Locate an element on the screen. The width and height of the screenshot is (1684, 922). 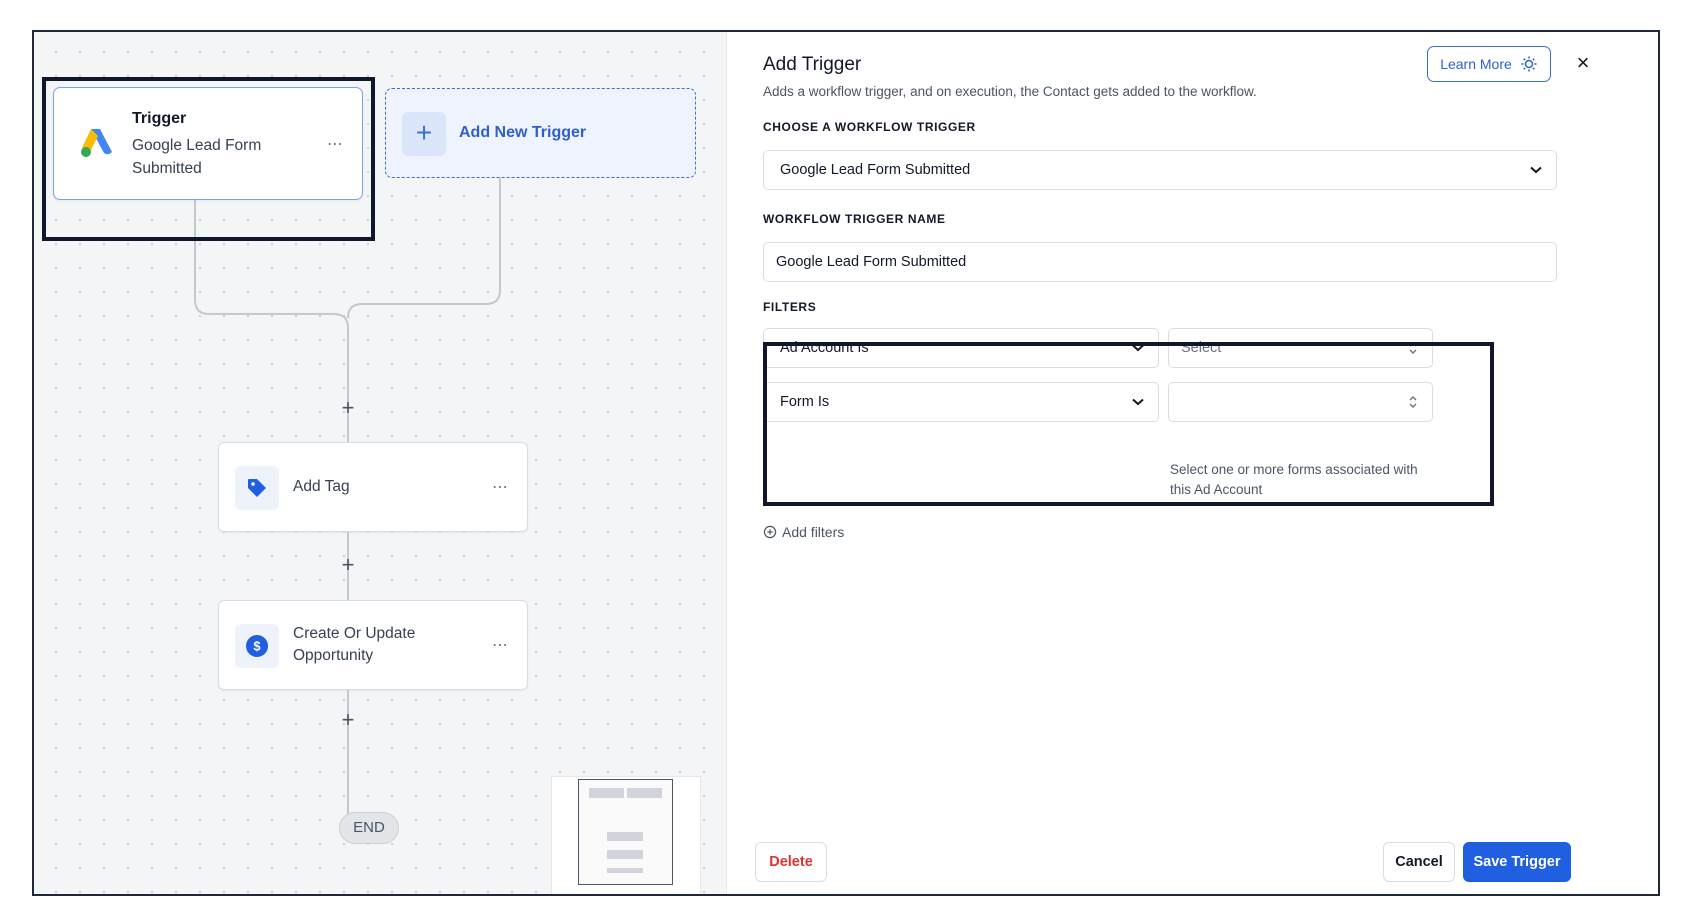
end-marker: END is located at coordinates (369, 828).